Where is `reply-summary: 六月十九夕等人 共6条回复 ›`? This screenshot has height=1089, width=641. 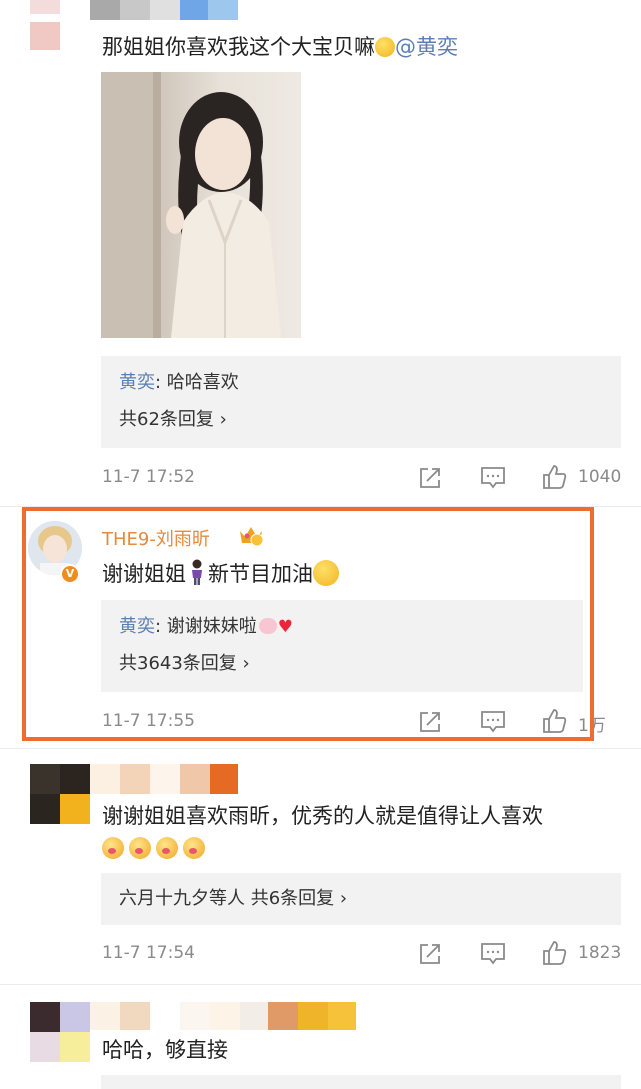
reply-summary: 六月十九夕等人 共6条回复 › is located at coordinates (233, 899).